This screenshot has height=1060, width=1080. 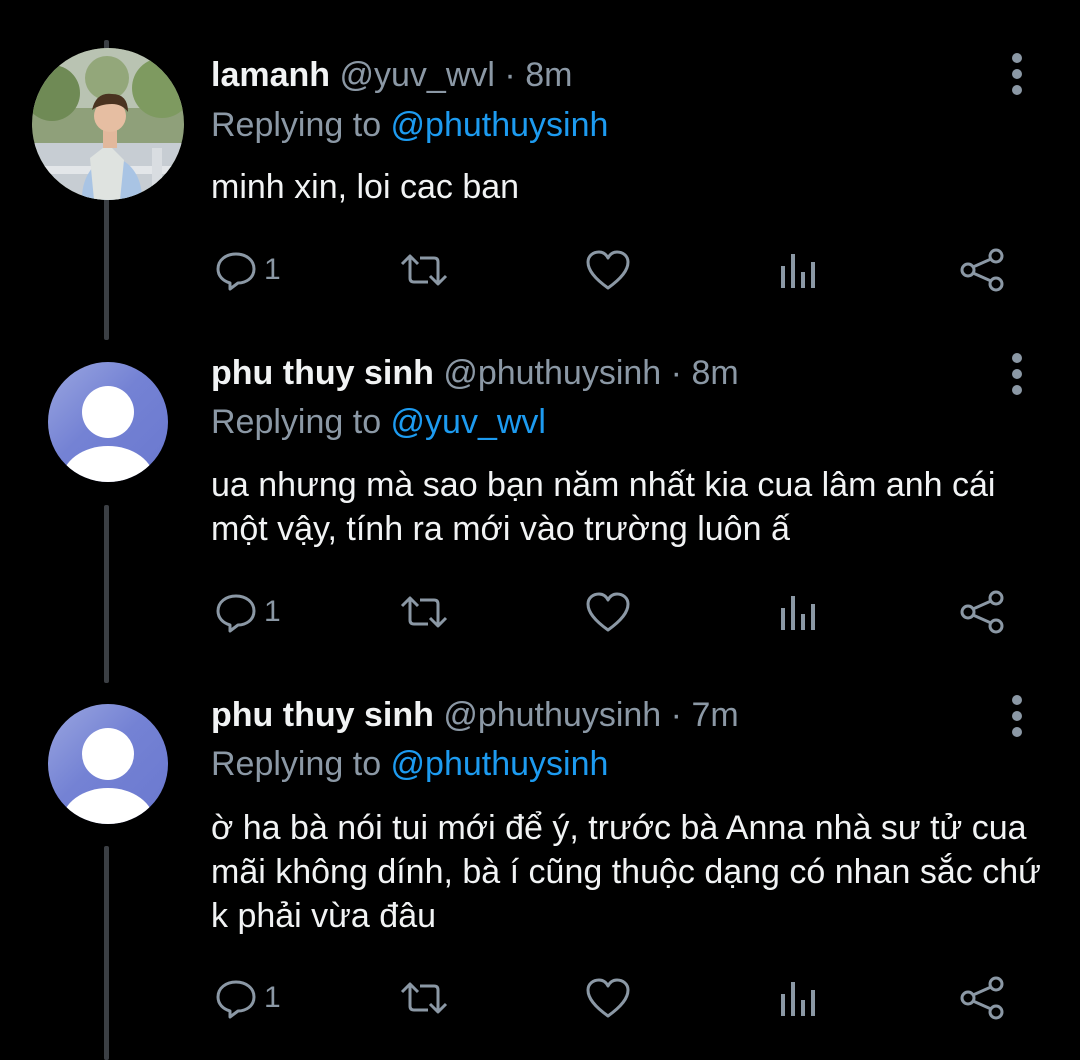 I want to click on timestamp: 7m, so click(x=714, y=715).